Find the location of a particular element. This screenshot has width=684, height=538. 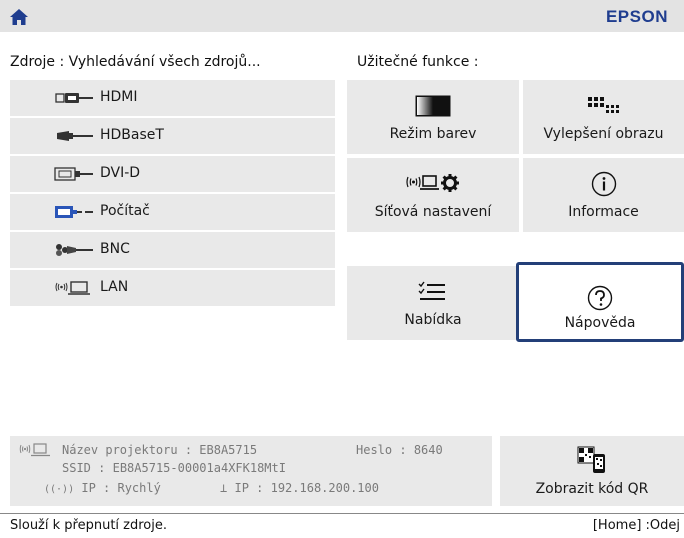

show-qr-code-tile: Zobrazit kód QR is located at coordinates (592, 471).